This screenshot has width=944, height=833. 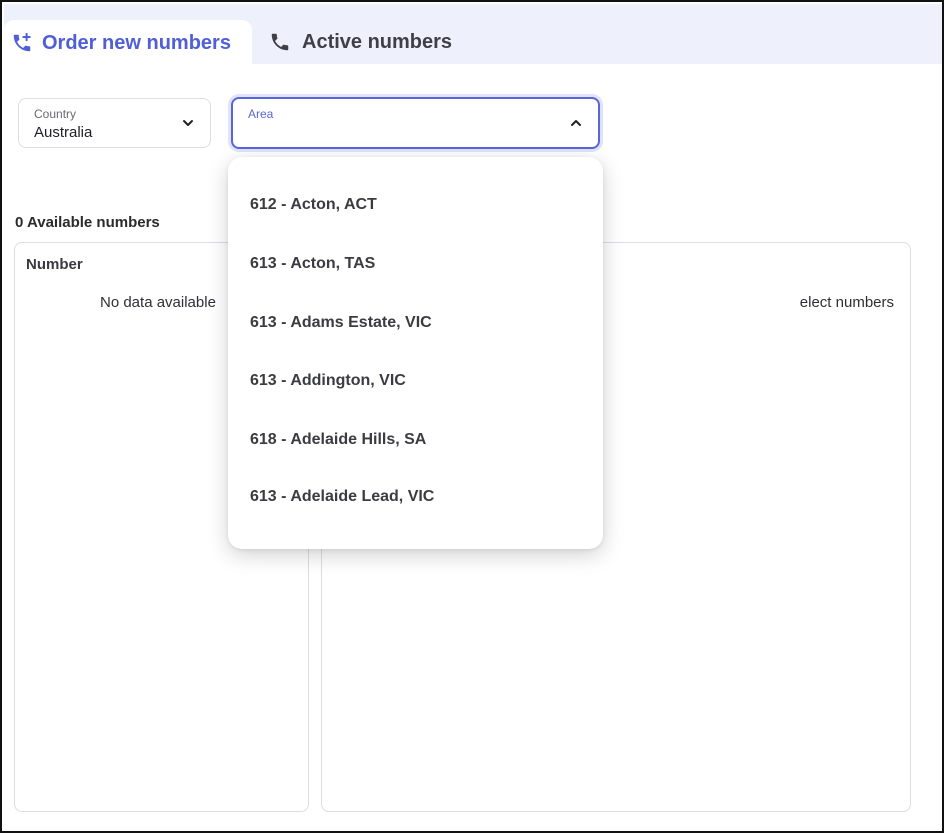 I want to click on country-label: Country, so click(x=55, y=114).